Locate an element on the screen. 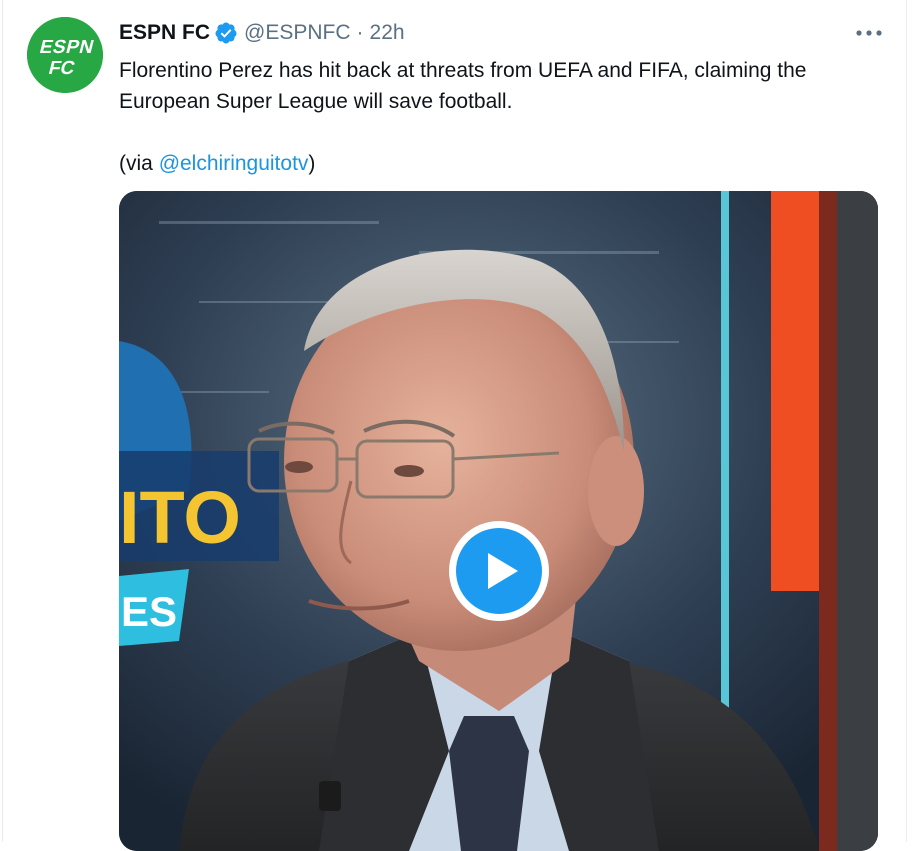  overlay-text-top: ITO is located at coordinates (180, 517).